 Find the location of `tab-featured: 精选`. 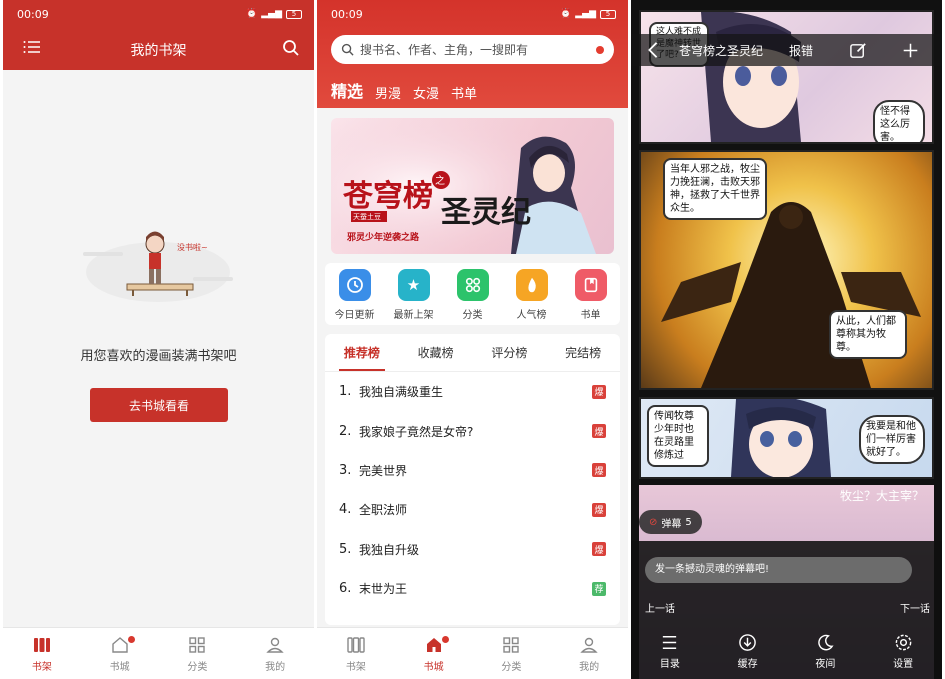

tab-featured: 精选 is located at coordinates (347, 90).